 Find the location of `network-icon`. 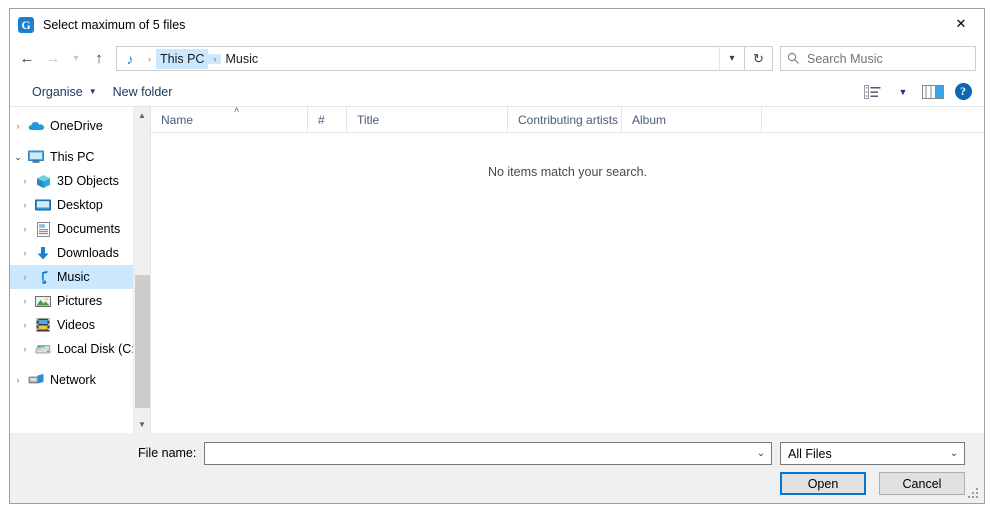

network-icon is located at coordinates (36, 380).